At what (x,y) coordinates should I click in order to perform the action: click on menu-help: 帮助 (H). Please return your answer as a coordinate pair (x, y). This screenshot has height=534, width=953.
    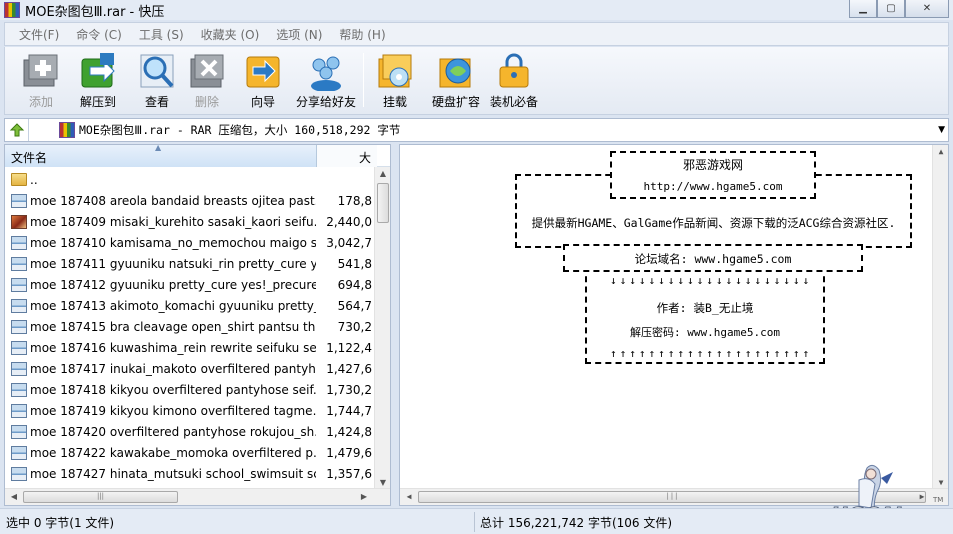
    Looking at the image, I should click on (362, 34).